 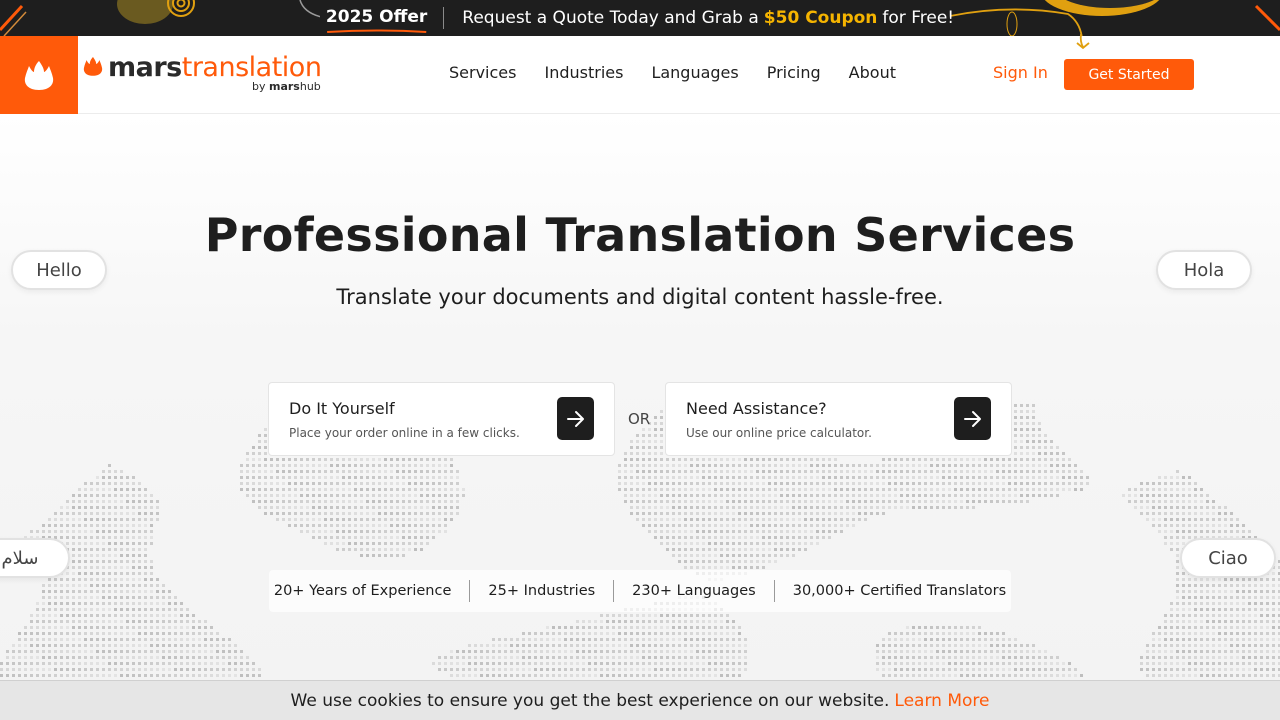 What do you see at coordinates (251, 67) in the screenshot?
I see `brand-name-translation: translation` at bounding box center [251, 67].